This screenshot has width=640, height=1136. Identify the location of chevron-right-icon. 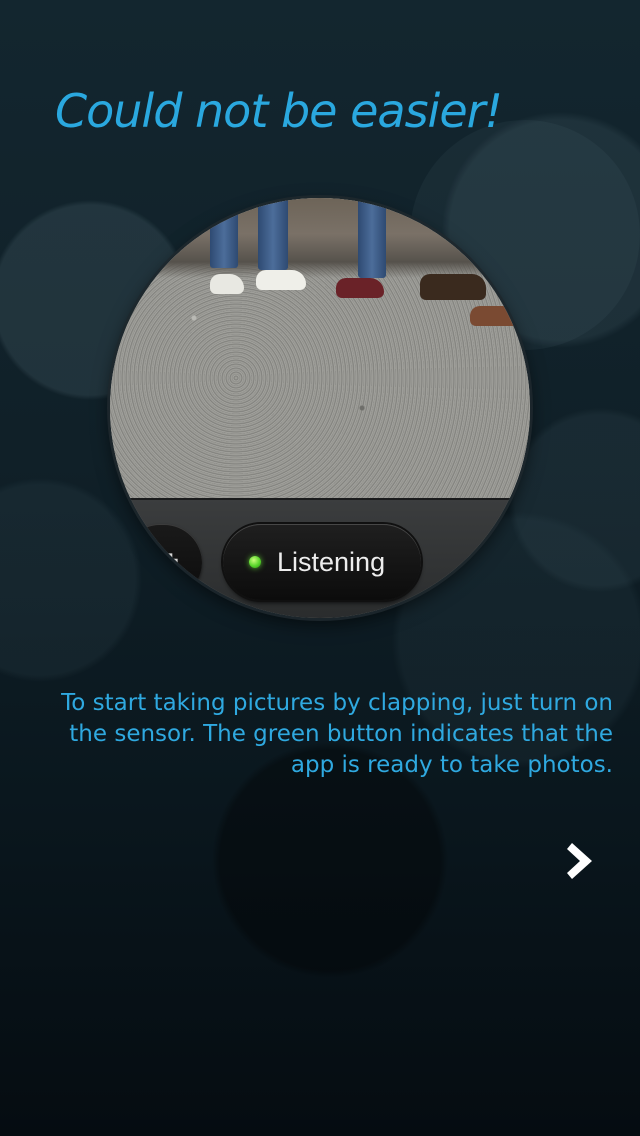
(579, 861).